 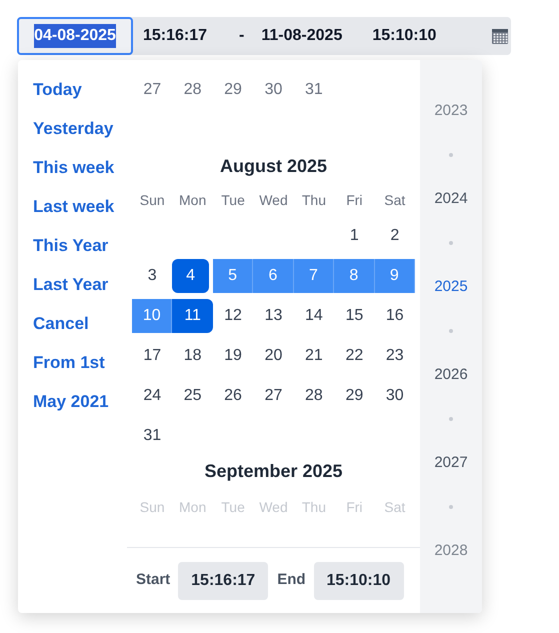 What do you see at coordinates (314, 396) in the screenshot?
I see `day-cell: 28` at bounding box center [314, 396].